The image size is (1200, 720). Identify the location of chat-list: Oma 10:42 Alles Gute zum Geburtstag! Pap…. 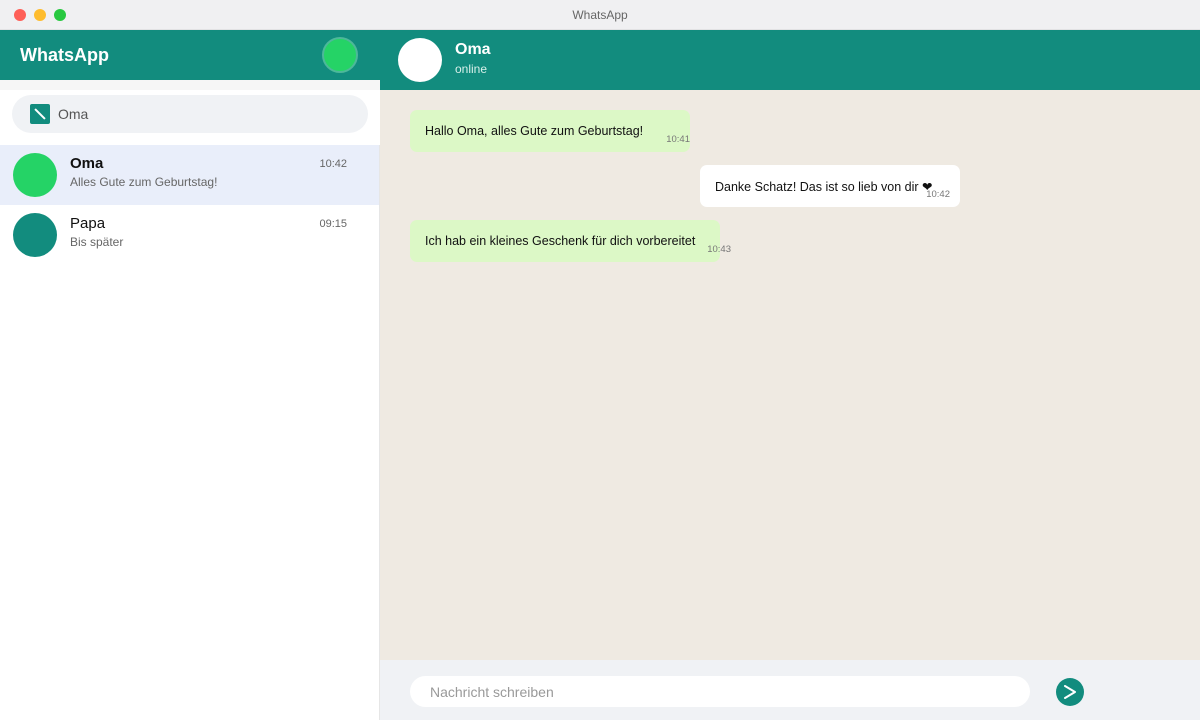
(189, 205).